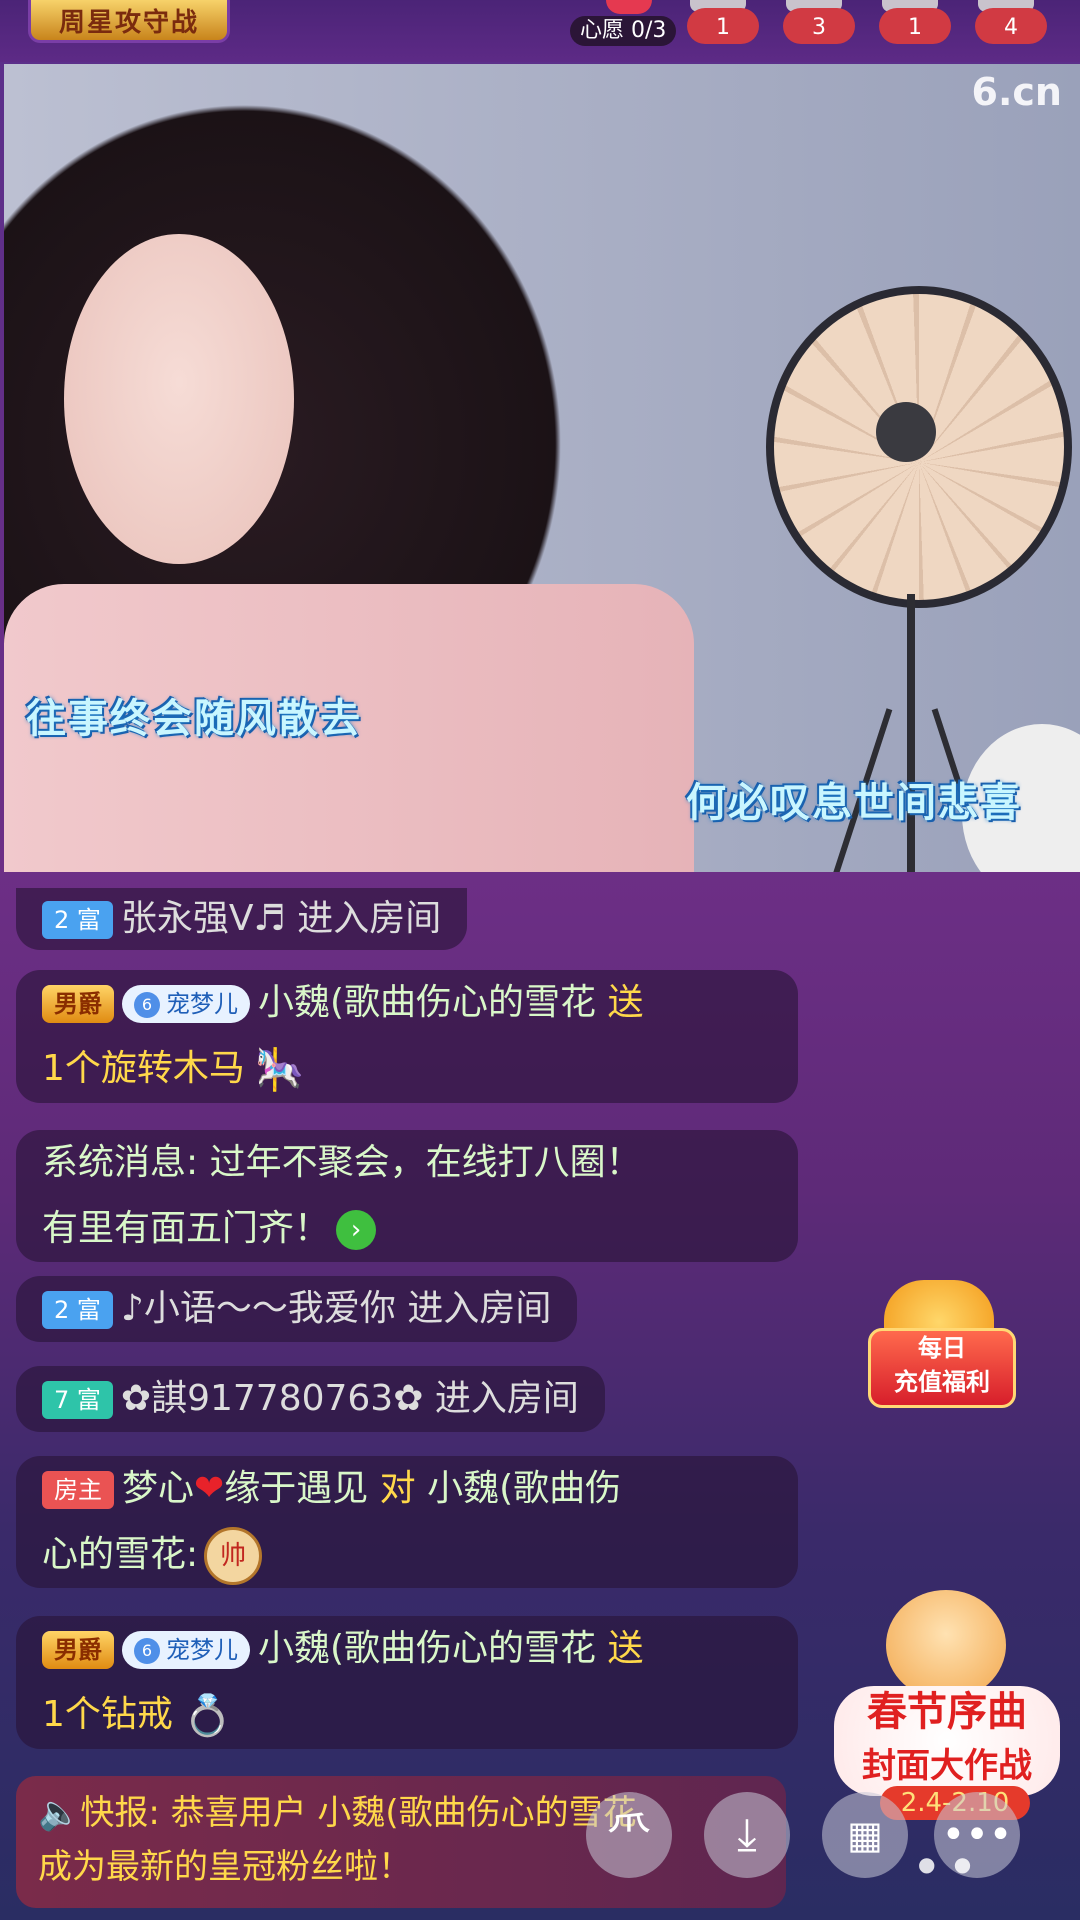 The height and width of the screenshot is (1920, 1080). I want to click on streamer-face-image, so click(179, 399).